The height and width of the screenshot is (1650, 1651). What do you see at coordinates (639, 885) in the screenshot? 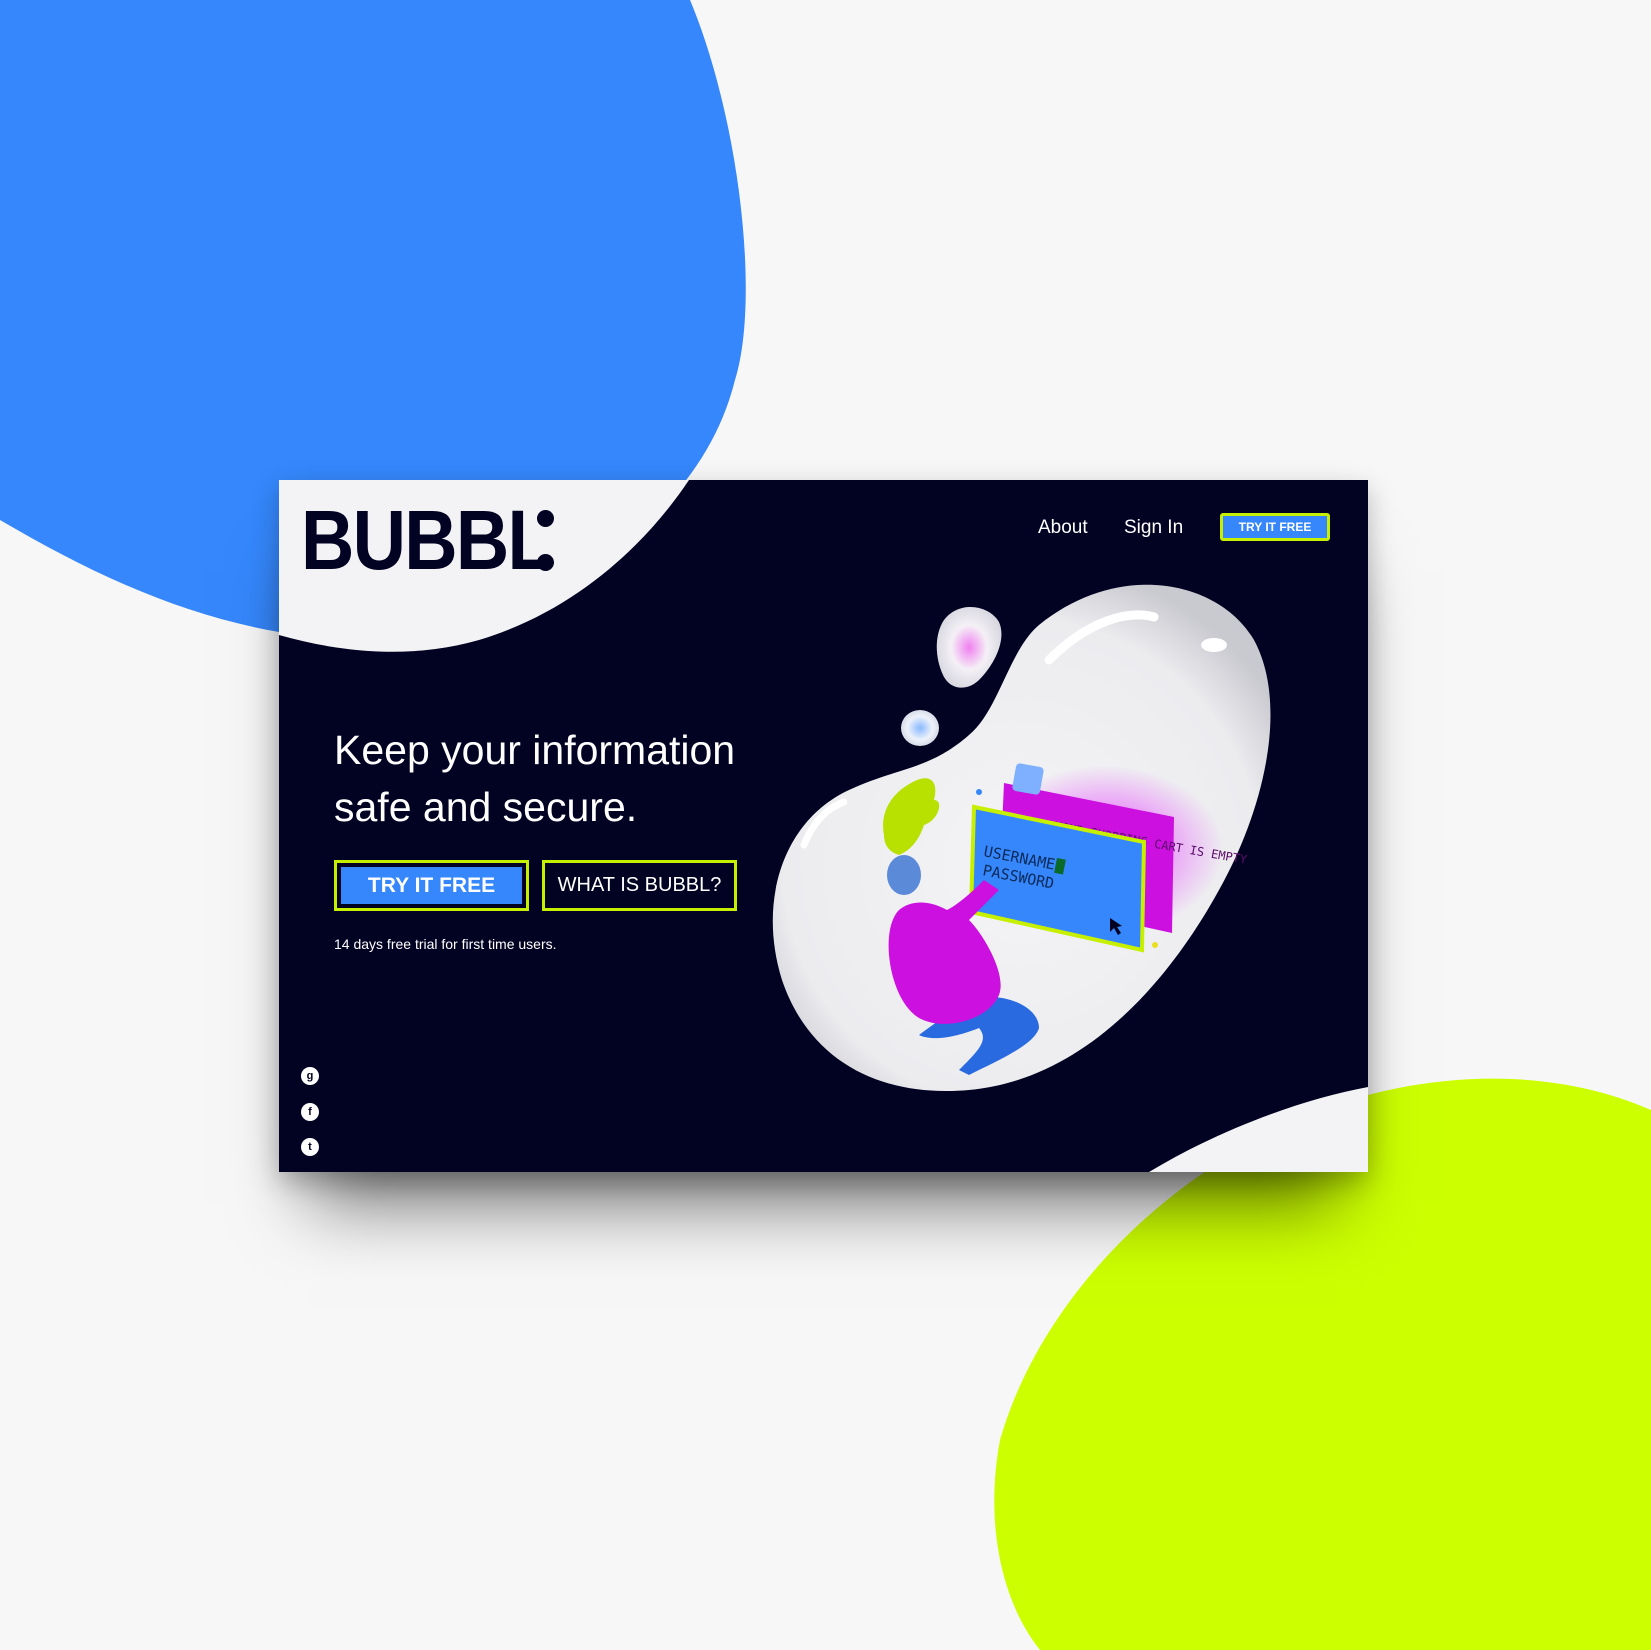
I see `what-is-bubbl-button: WHAT IS BUBBL?` at bounding box center [639, 885].